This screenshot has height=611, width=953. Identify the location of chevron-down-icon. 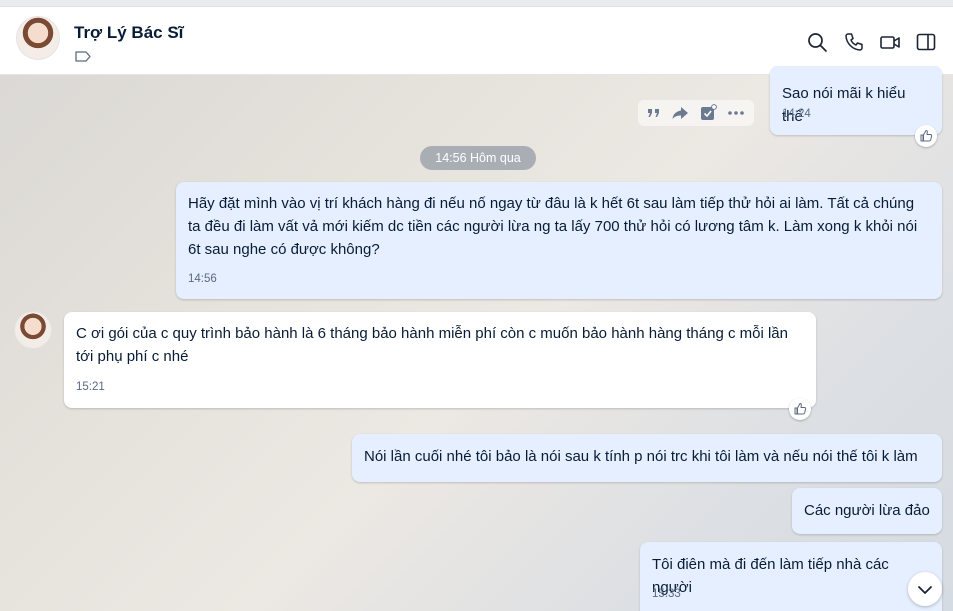
(925, 590).